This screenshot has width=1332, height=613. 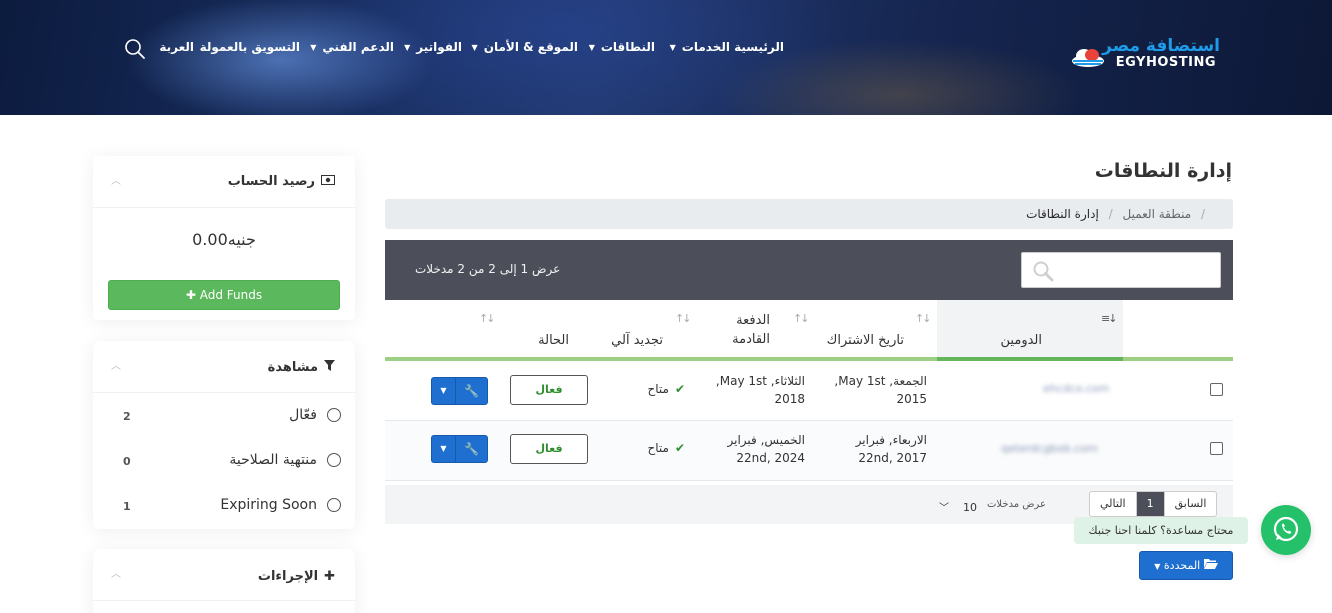 What do you see at coordinates (1121, 270) in the screenshot?
I see `table-search-input` at bounding box center [1121, 270].